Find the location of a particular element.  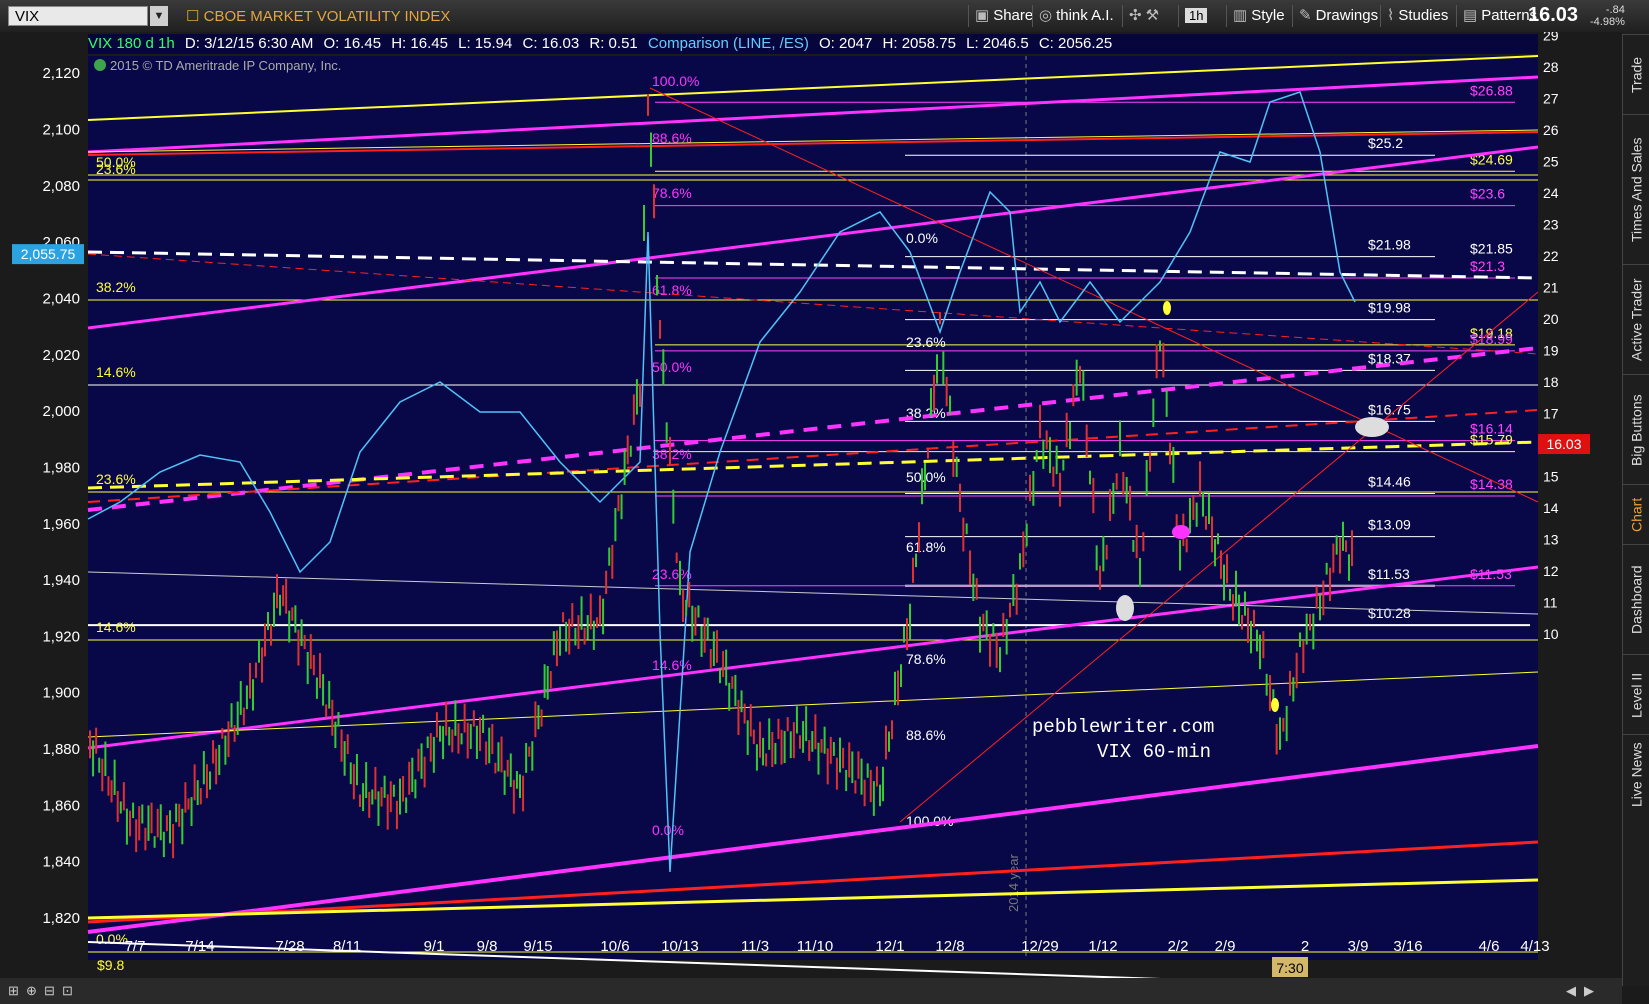

flag-icon: ☐ is located at coordinates (195, 16).